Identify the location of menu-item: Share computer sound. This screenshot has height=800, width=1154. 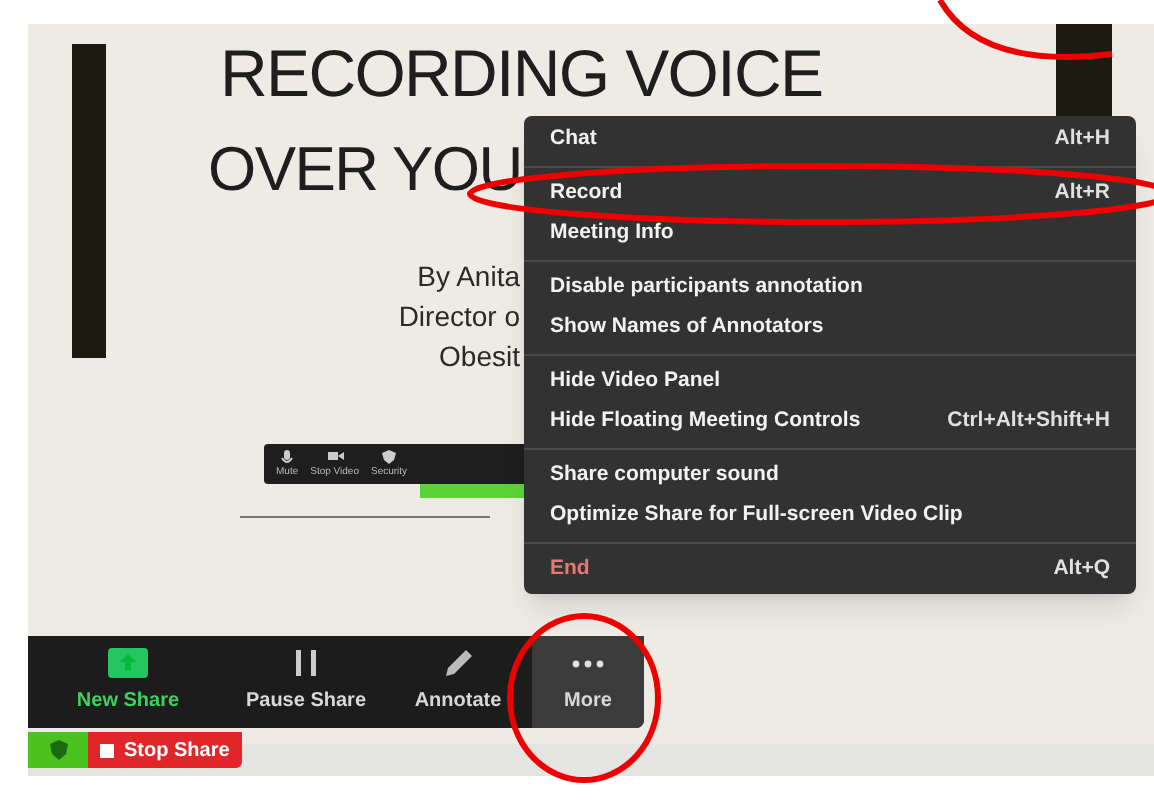
(830, 476).